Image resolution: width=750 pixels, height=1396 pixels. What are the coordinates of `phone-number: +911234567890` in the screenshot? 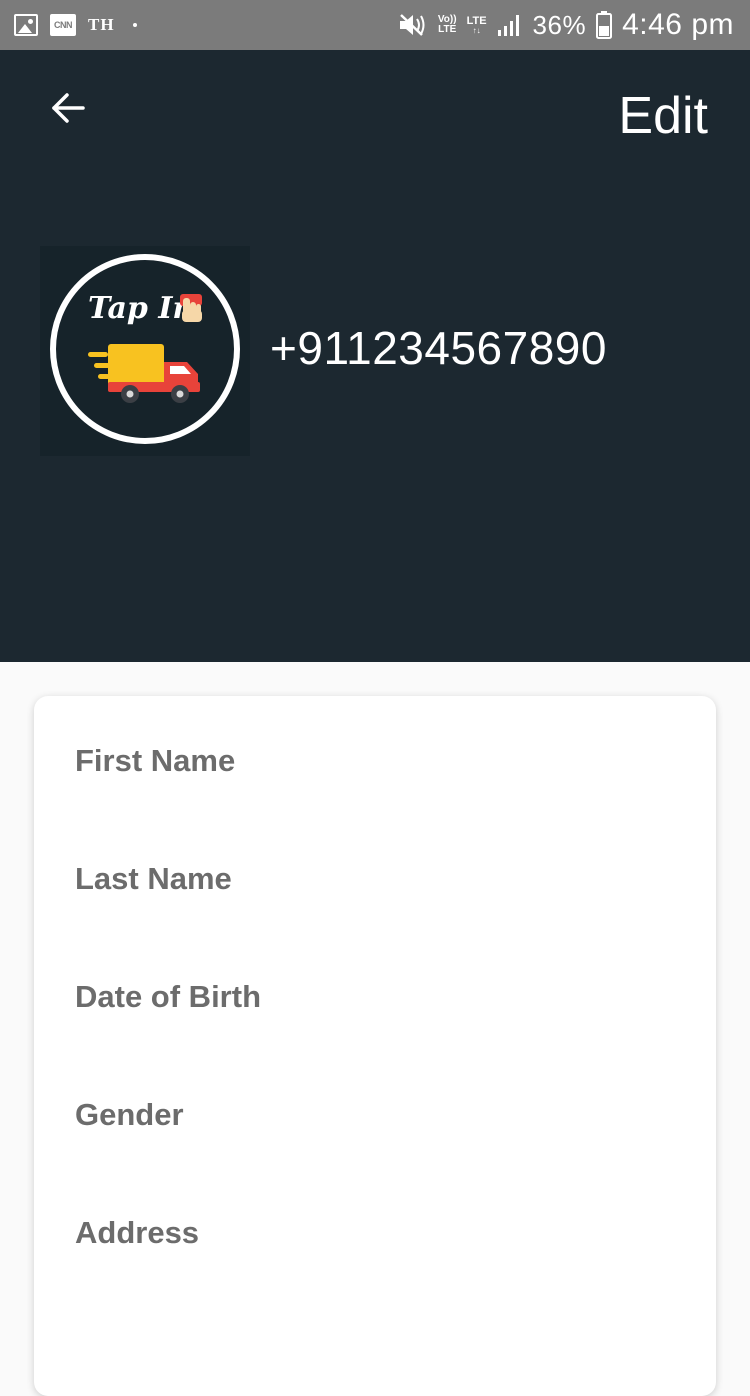 It's located at (438, 348).